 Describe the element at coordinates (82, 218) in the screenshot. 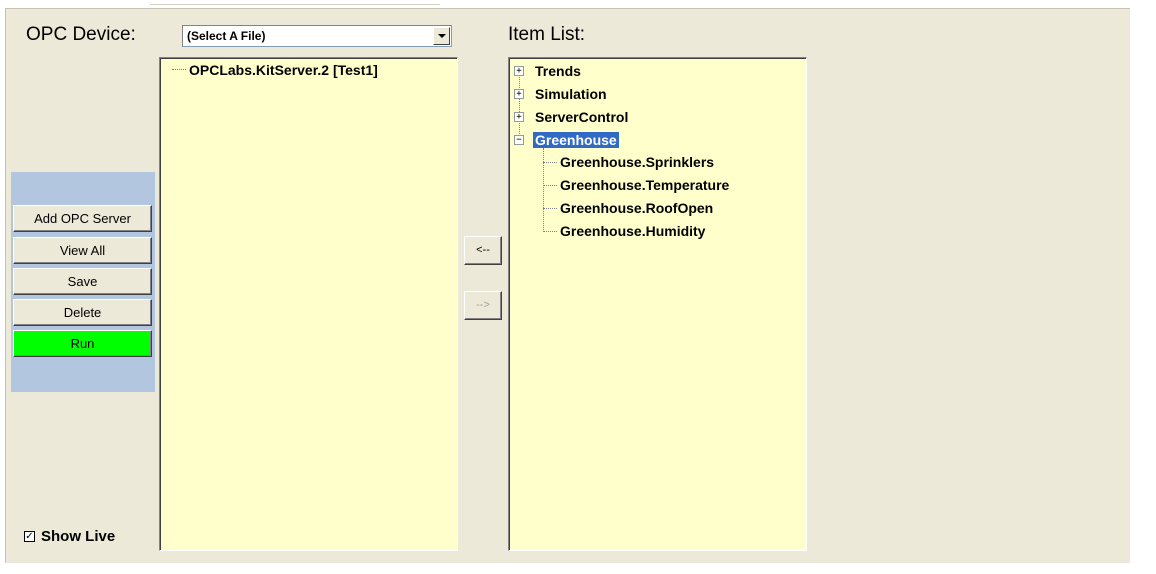

I see `add-opc-server-button: Add OPC Server` at that location.